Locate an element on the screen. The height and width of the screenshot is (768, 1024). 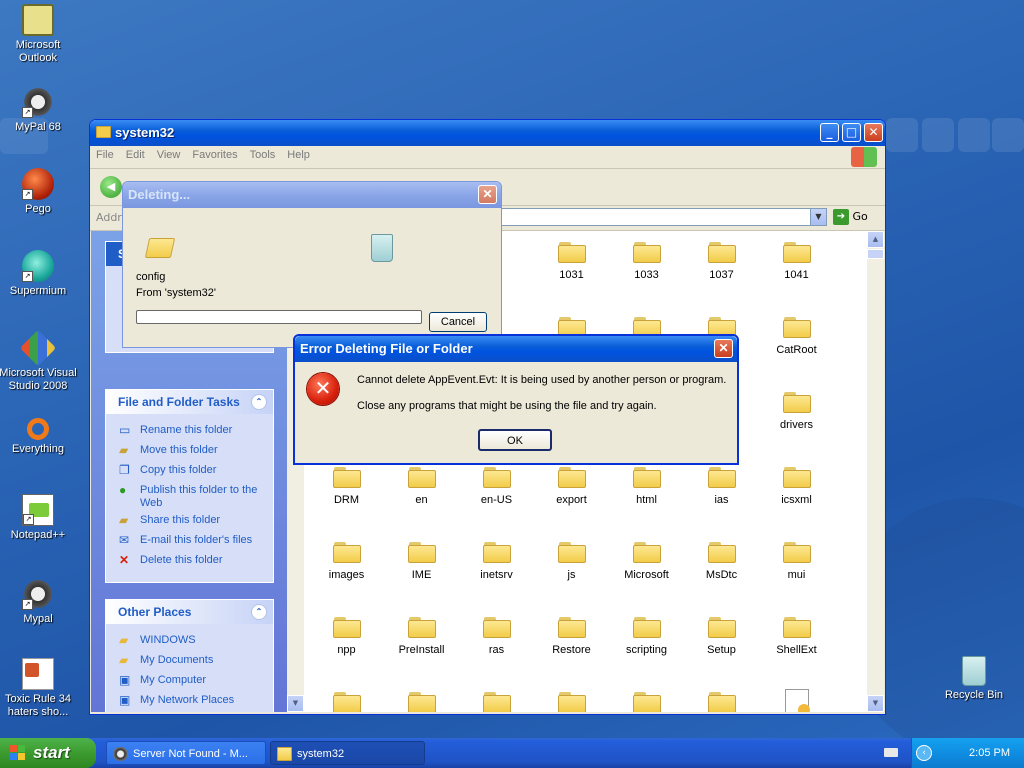
tray-expand-chevron-icon: ‹ is located at coordinates (924, 753).